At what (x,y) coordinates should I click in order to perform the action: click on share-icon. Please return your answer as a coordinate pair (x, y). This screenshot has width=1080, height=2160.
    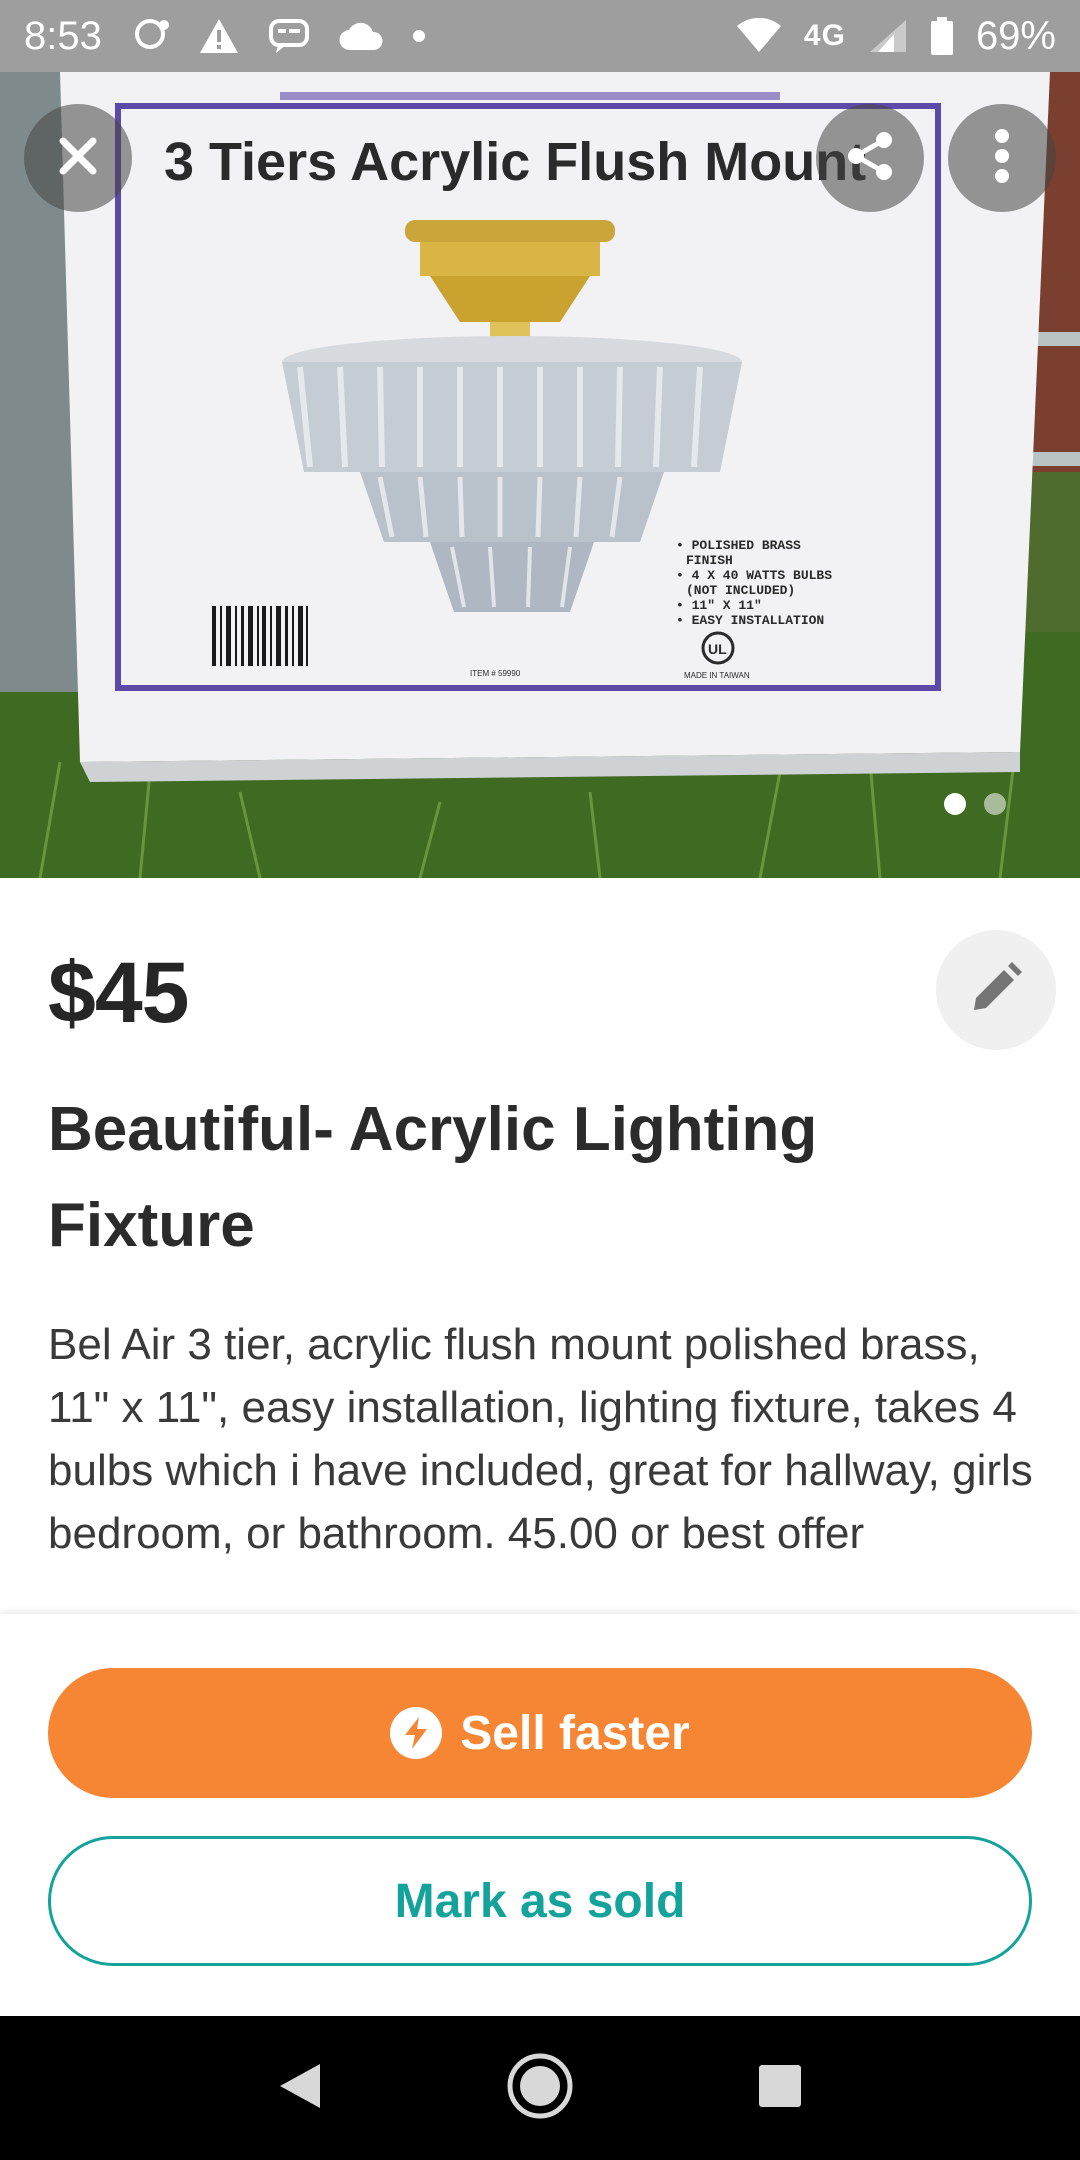
    Looking at the image, I should click on (870, 158).